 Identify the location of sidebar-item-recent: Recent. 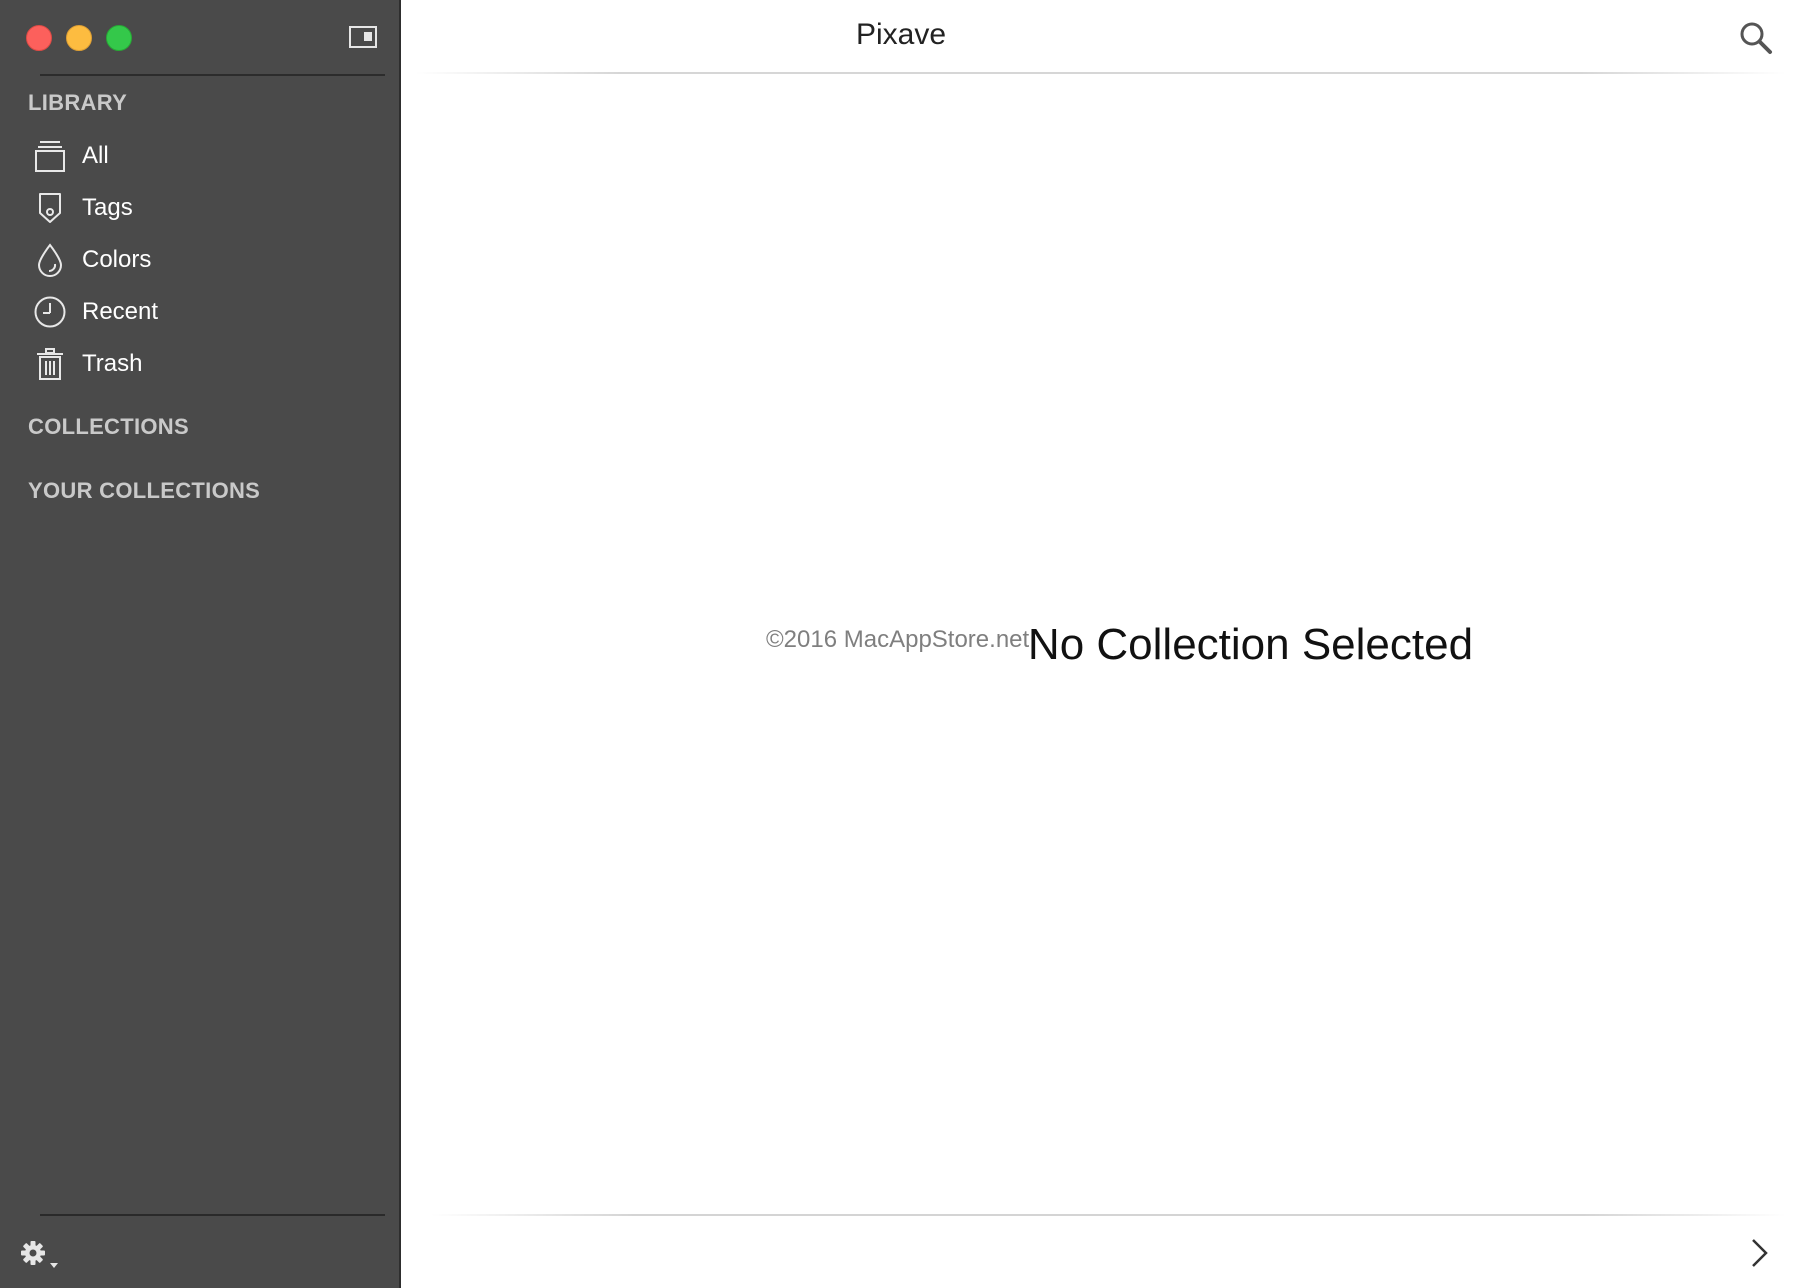
(203, 312).